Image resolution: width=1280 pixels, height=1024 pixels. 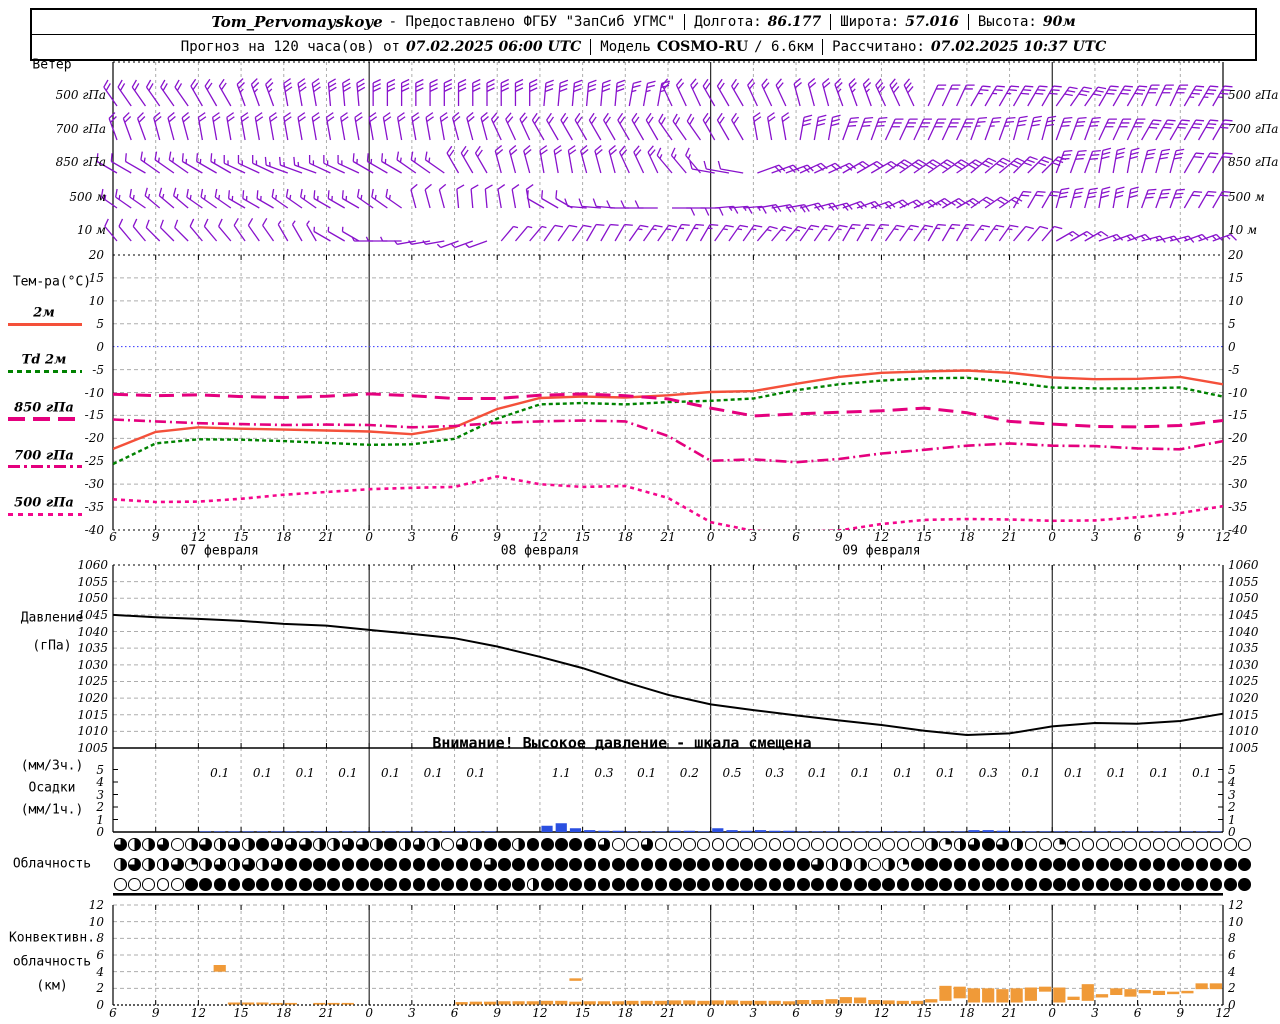 What do you see at coordinates (44, 408) in the screenshot?
I see `legend-label-850: 850 гПа` at bounding box center [44, 408].